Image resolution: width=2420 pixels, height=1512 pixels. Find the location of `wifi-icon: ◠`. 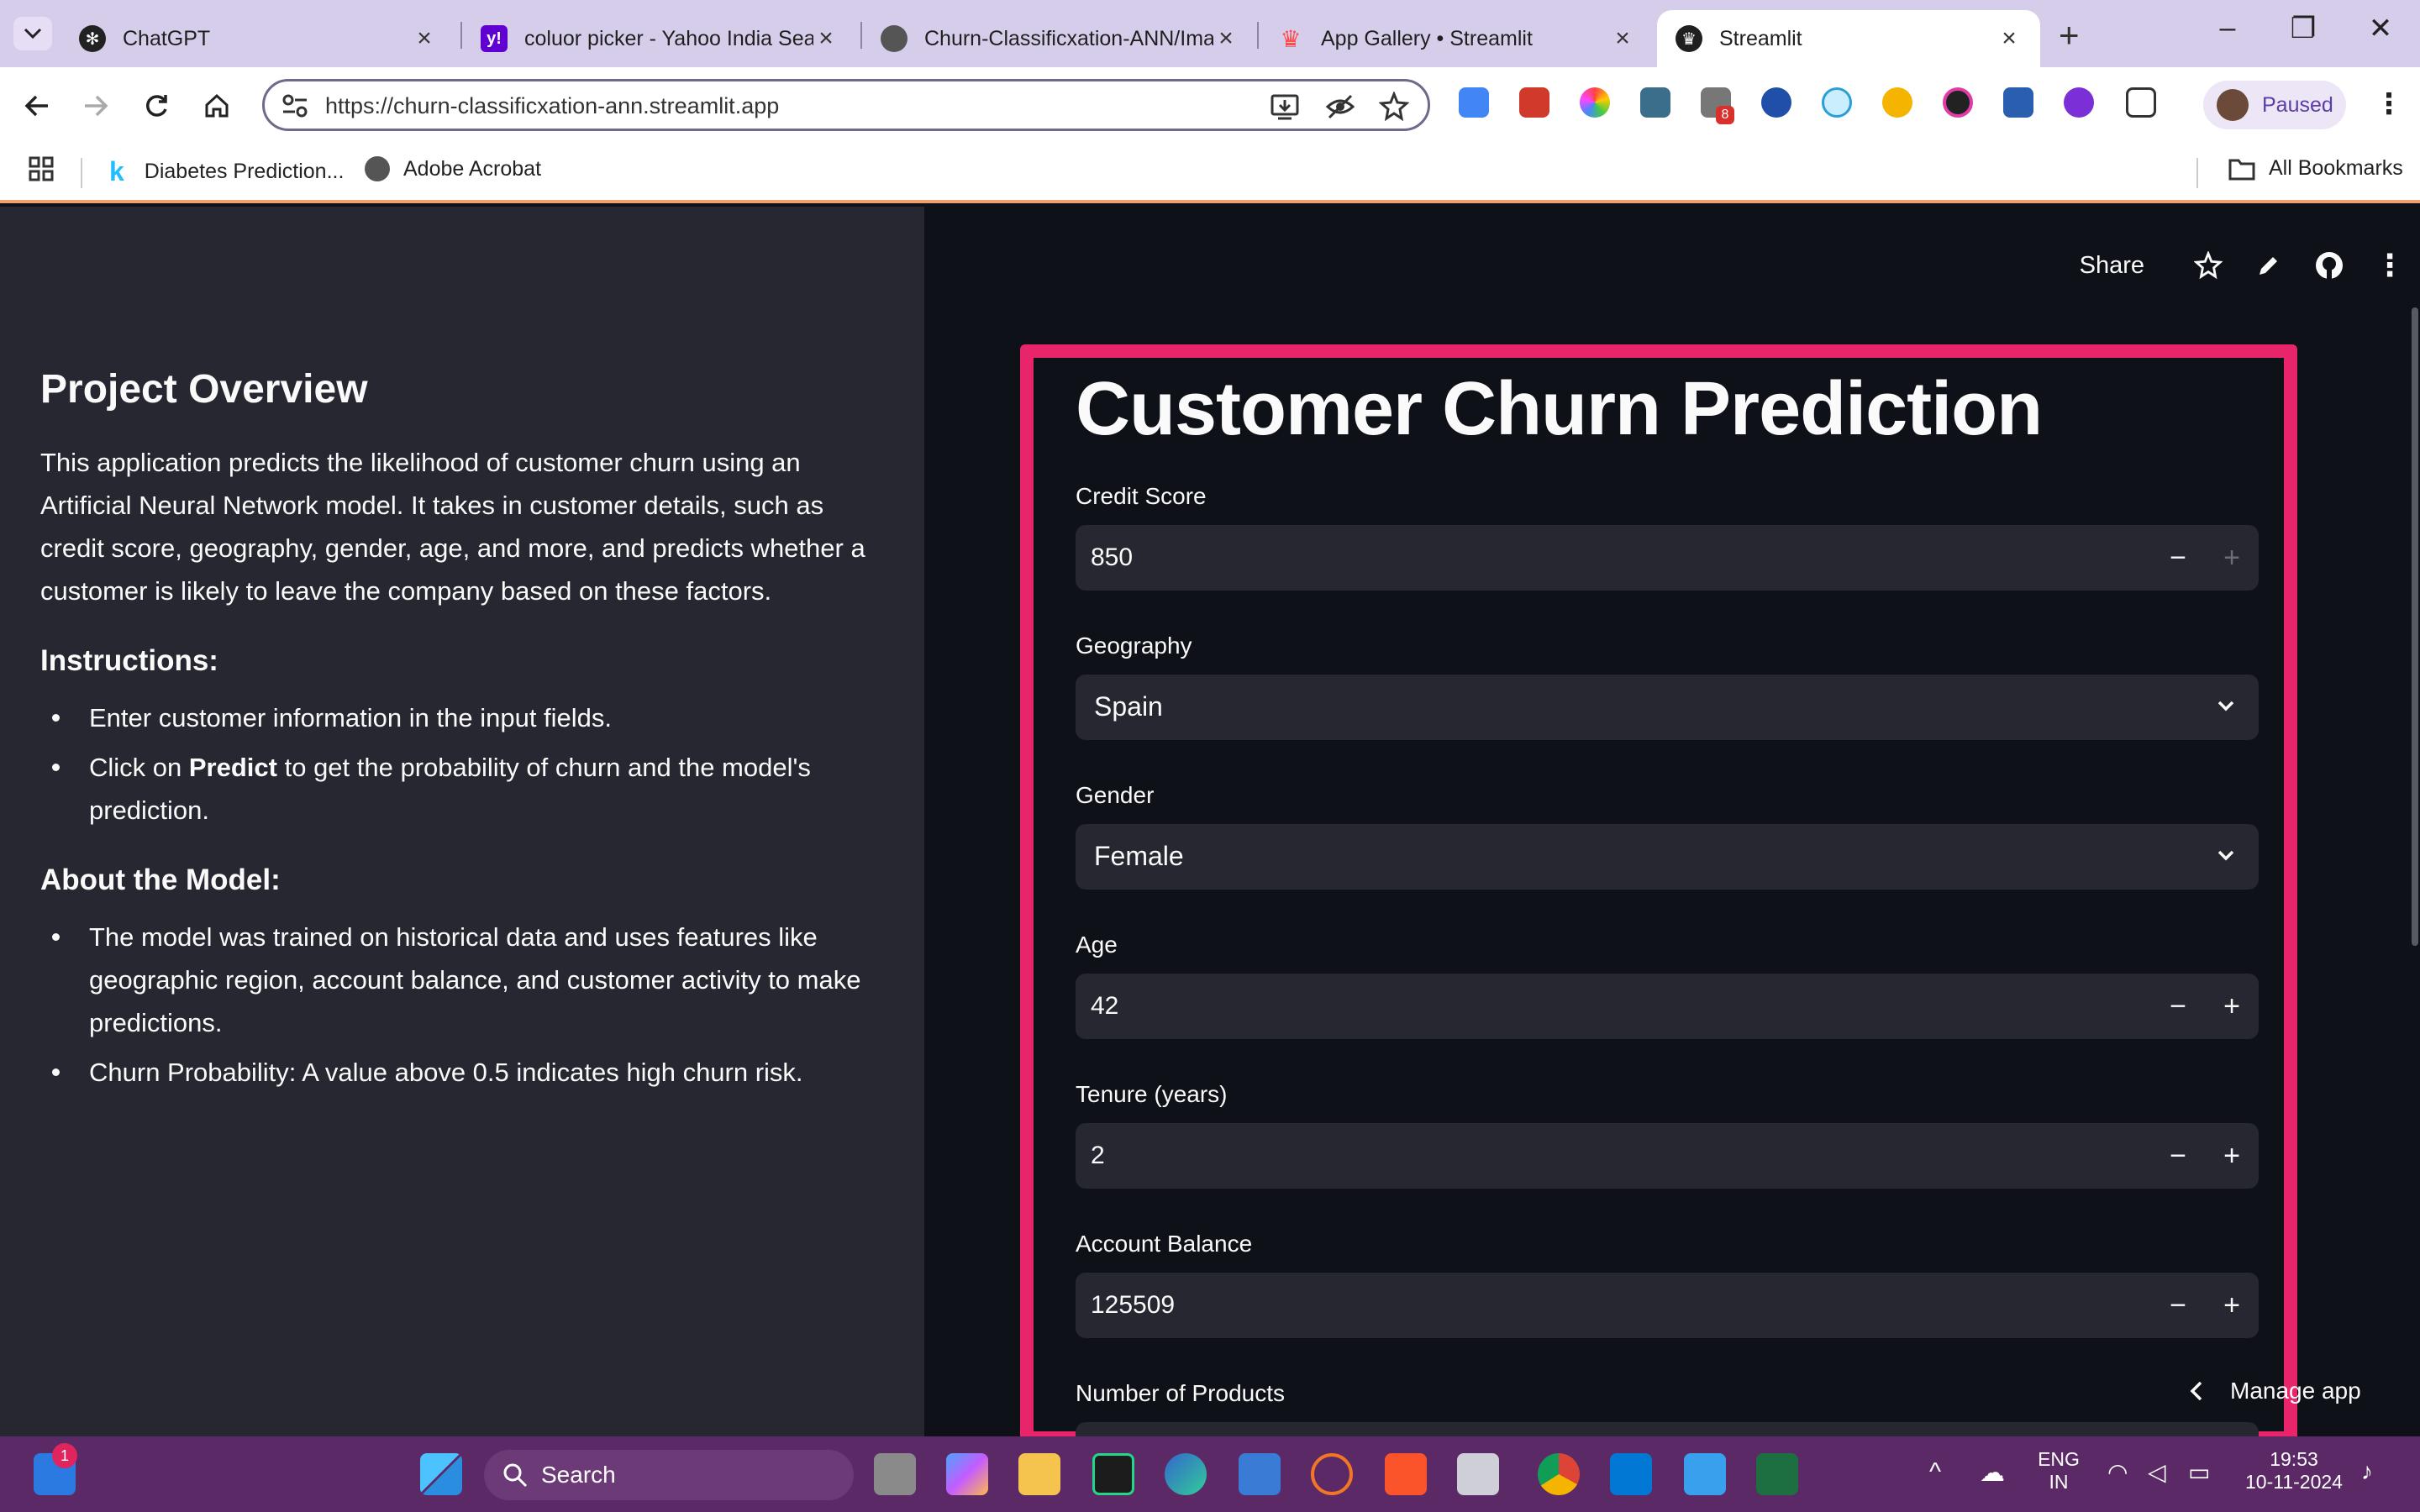

wifi-icon: ◠ is located at coordinates (2117, 1472).